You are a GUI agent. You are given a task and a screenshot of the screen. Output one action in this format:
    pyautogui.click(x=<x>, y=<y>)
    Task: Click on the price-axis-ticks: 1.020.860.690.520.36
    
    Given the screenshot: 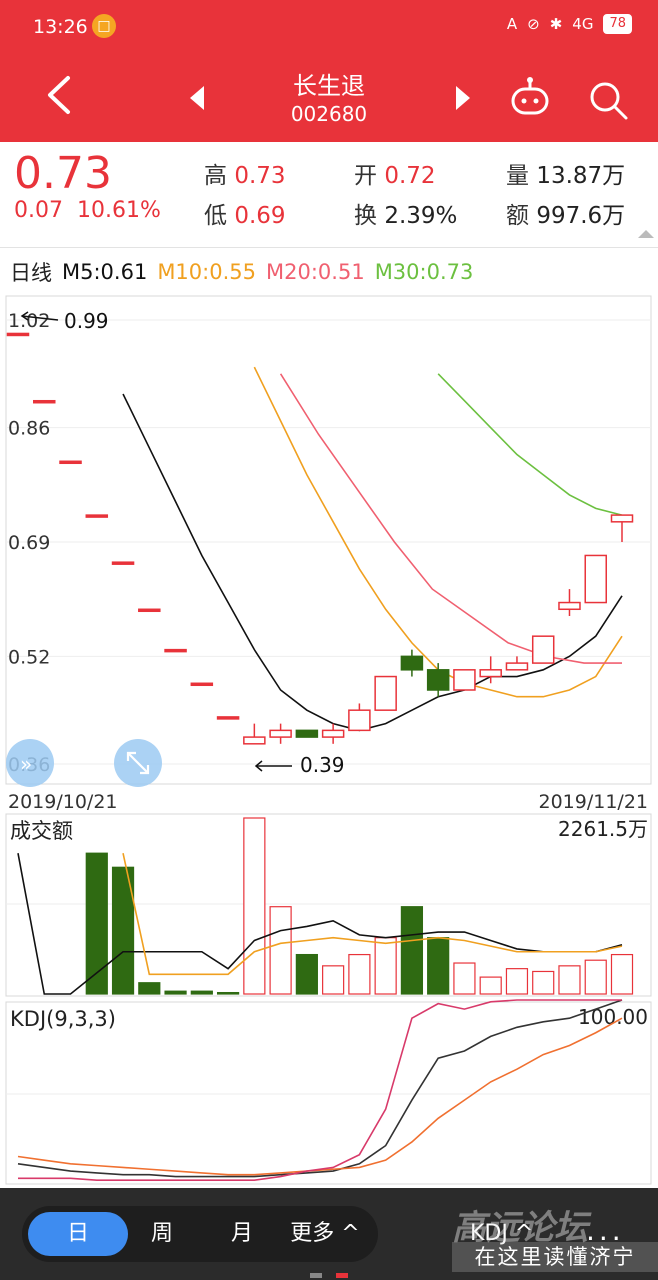 What is the action you would take?
    pyautogui.click(x=29, y=543)
    